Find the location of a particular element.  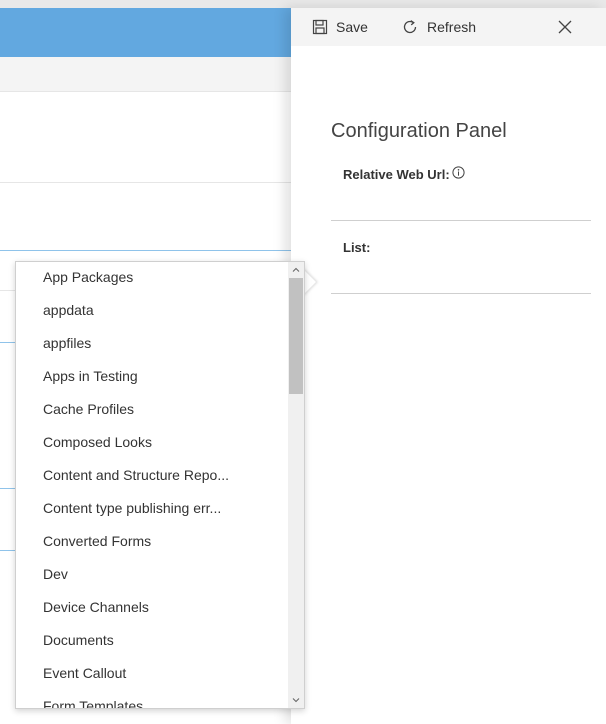

dropdown-item: Device Channels is located at coordinates (152, 608).